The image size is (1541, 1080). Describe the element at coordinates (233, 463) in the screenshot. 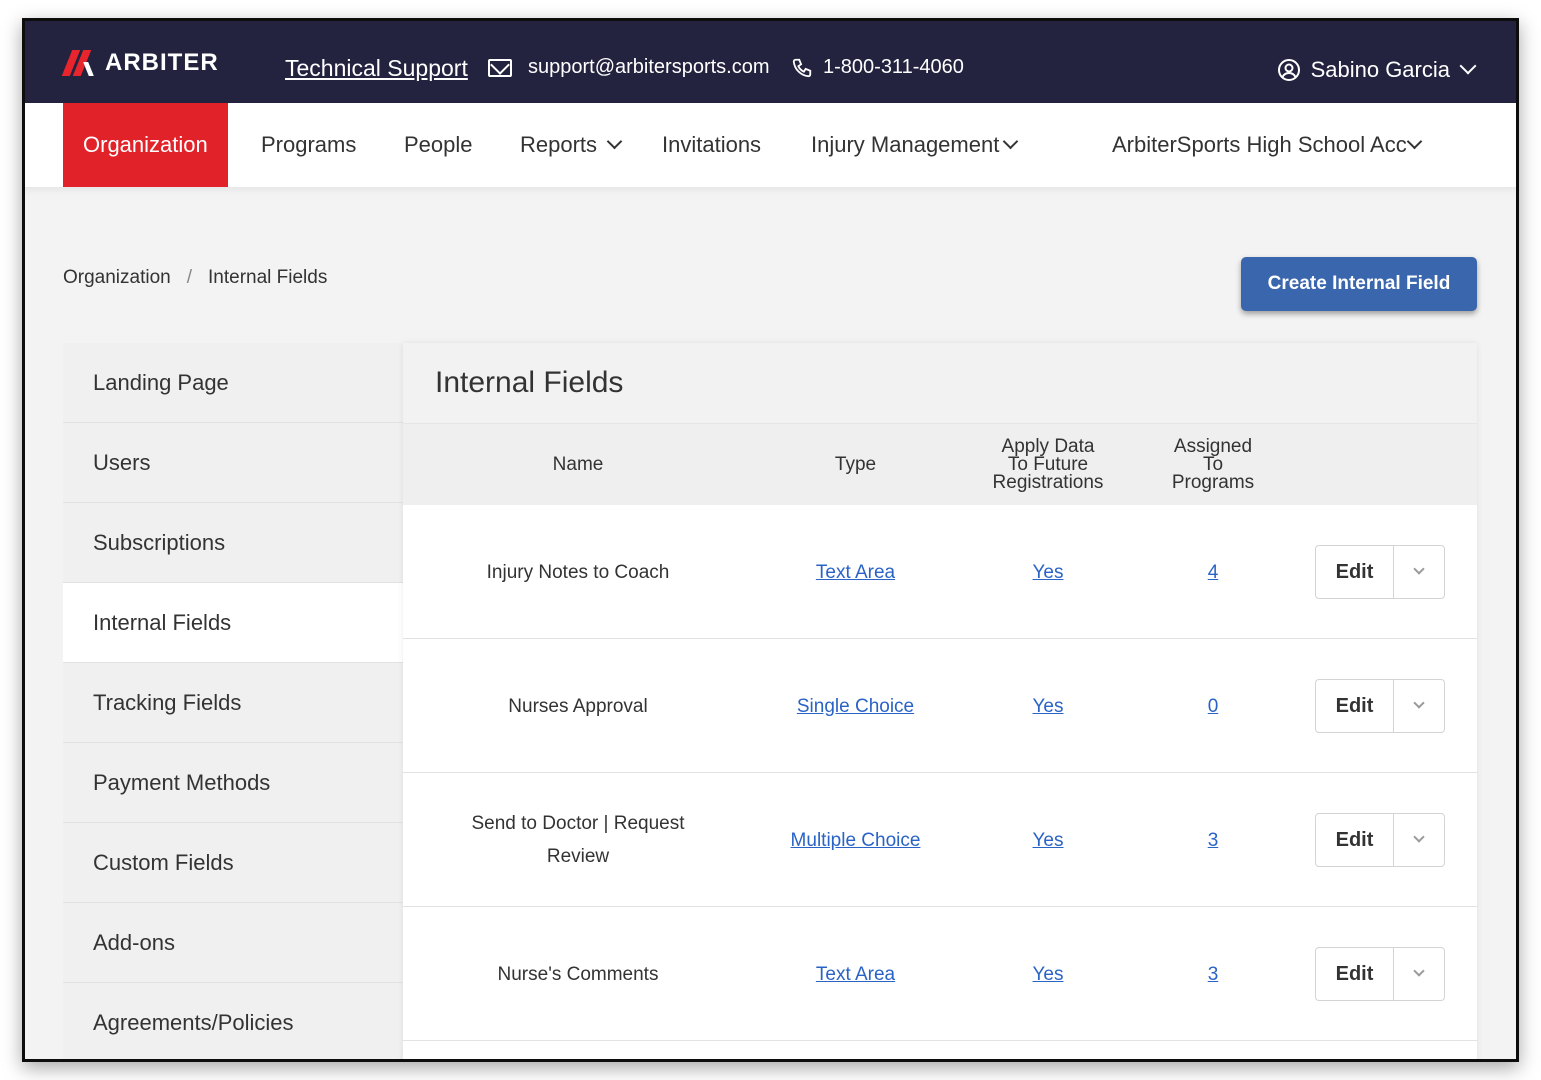

I see `sidebar-item-users: Users` at that location.